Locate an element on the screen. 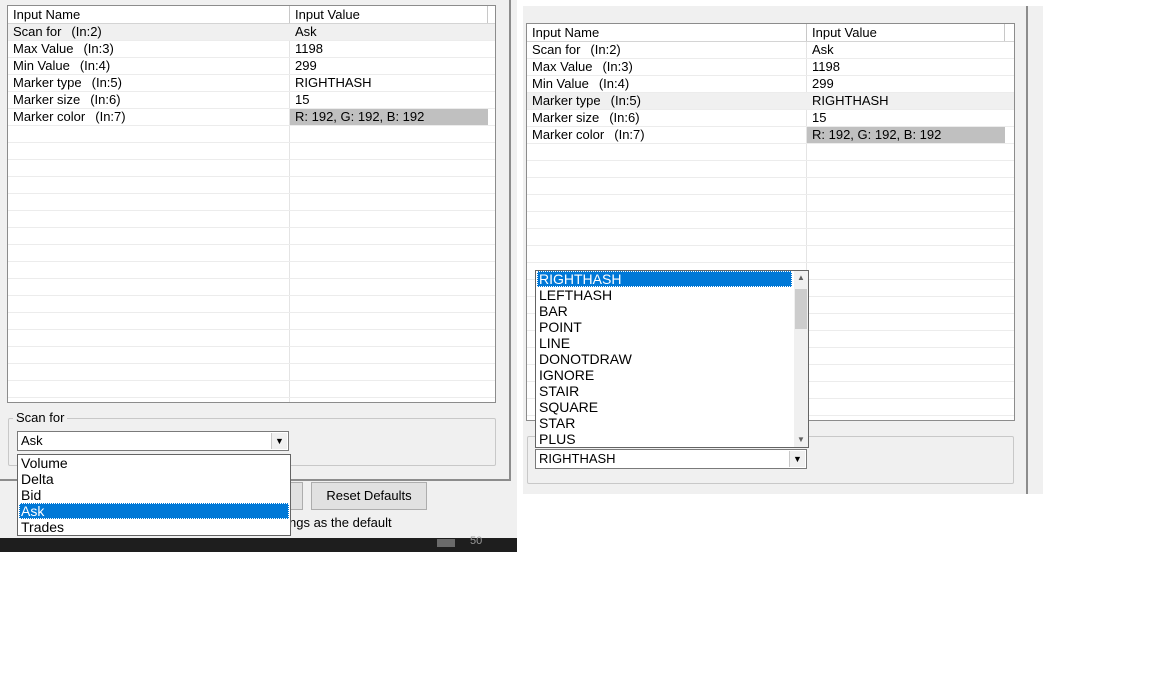  marker-type-combo-value: RIGHTHASH is located at coordinates (577, 458).